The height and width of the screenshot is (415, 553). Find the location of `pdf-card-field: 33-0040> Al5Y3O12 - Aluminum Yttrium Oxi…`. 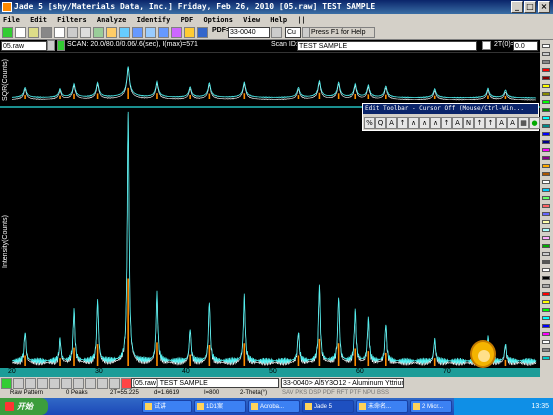

pdf-card-field: 33-0040> Al5Y3O12 - Aluminum Yttrium Oxi… is located at coordinates (342, 383).